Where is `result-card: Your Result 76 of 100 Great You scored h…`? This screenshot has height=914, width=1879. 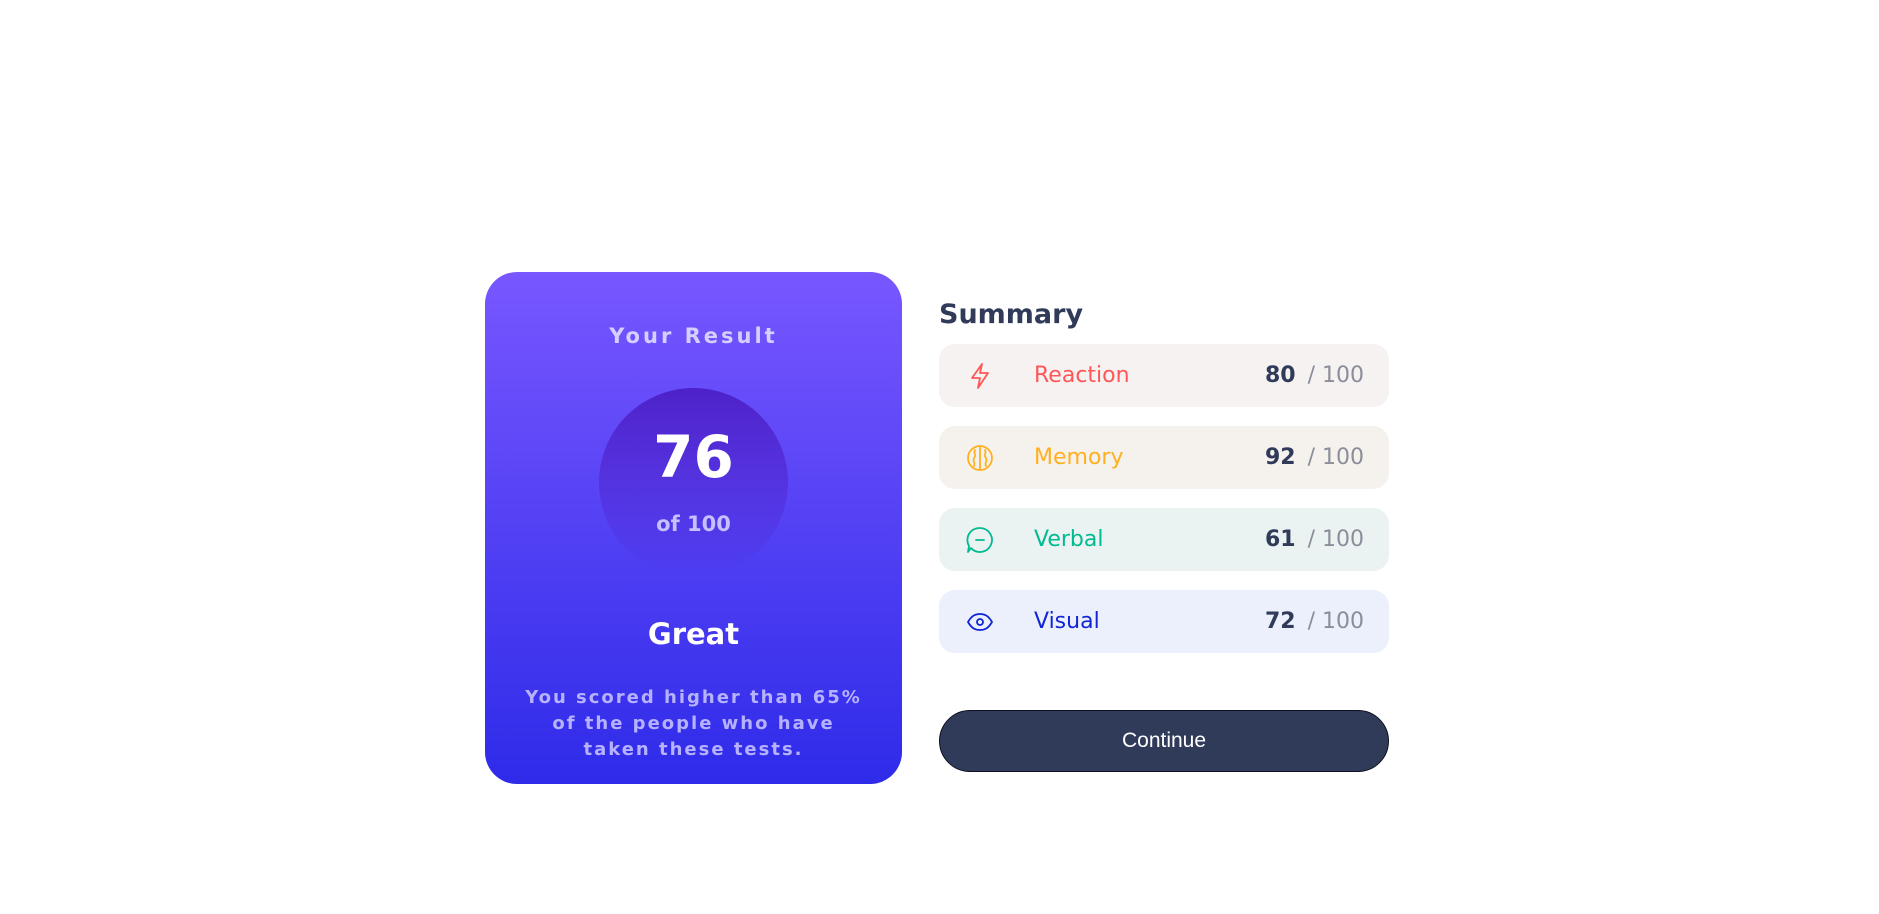
result-card: Your Result 76 of 100 Great You scored h… is located at coordinates (693, 528).